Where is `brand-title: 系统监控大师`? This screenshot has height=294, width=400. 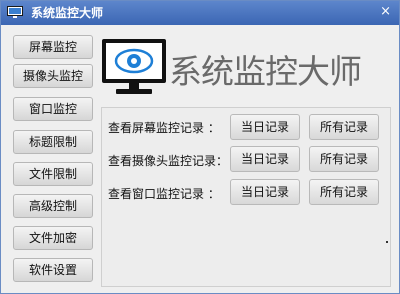 brand-title: 系统监控大师 is located at coordinates (265, 71).